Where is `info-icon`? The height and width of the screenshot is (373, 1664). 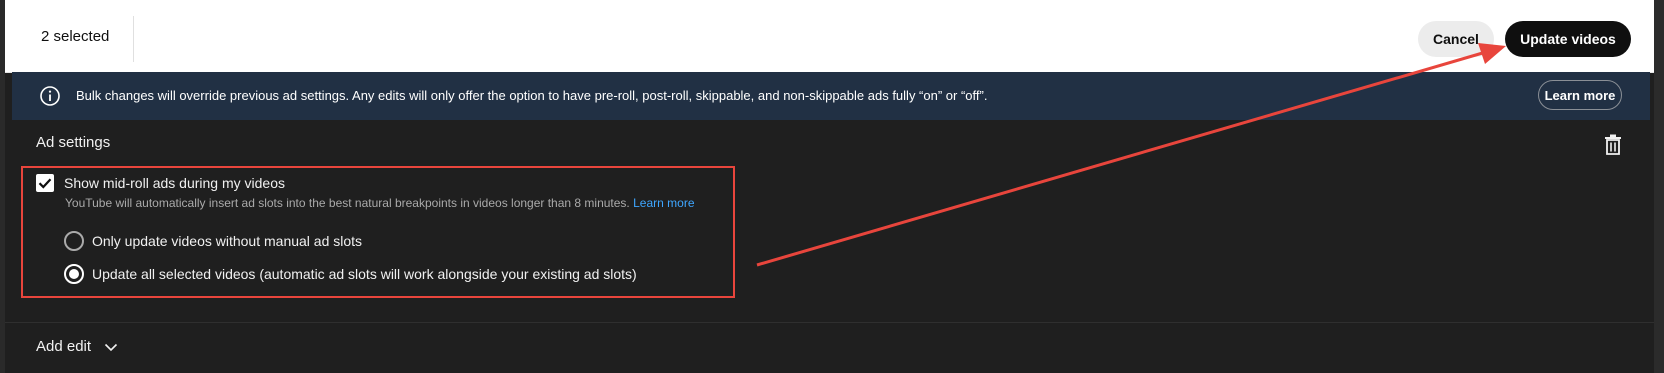 info-icon is located at coordinates (50, 96).